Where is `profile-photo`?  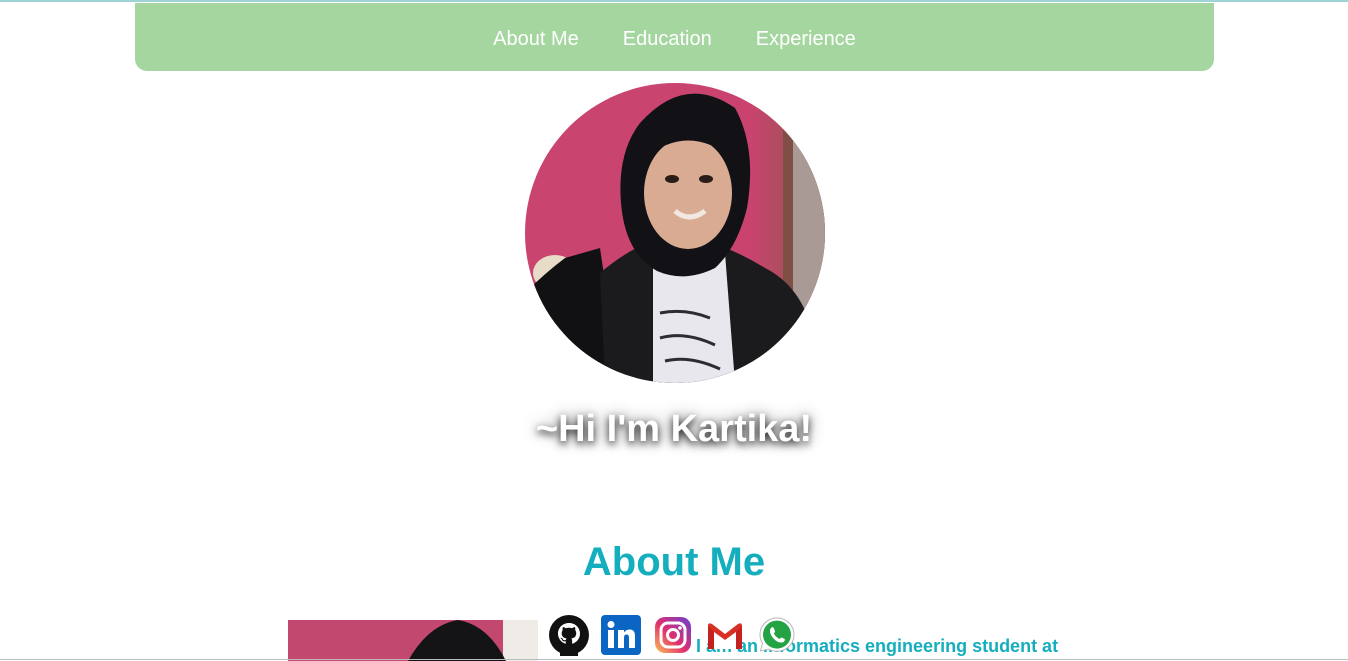
profile-photo is located at coordinates (675, 233).